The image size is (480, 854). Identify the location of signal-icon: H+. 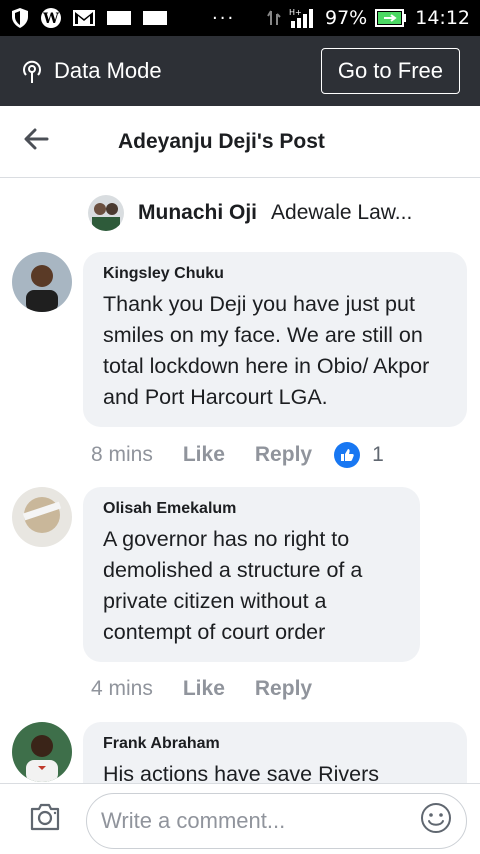
(303, 18).